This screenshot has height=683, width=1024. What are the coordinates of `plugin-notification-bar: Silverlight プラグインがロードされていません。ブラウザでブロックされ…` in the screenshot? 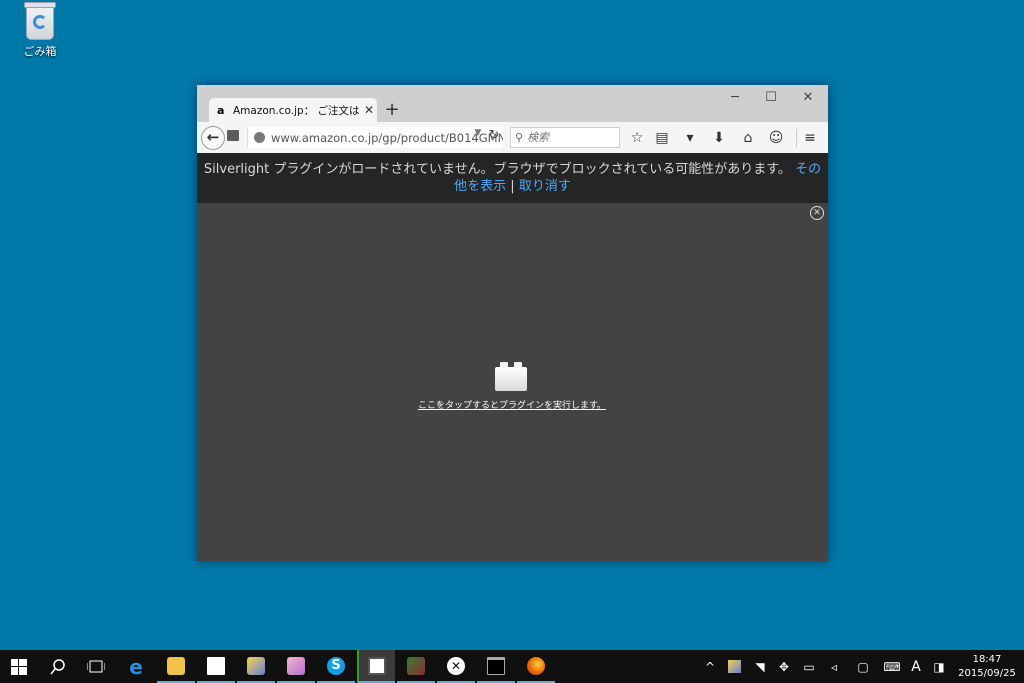 It's located at (512, 178).